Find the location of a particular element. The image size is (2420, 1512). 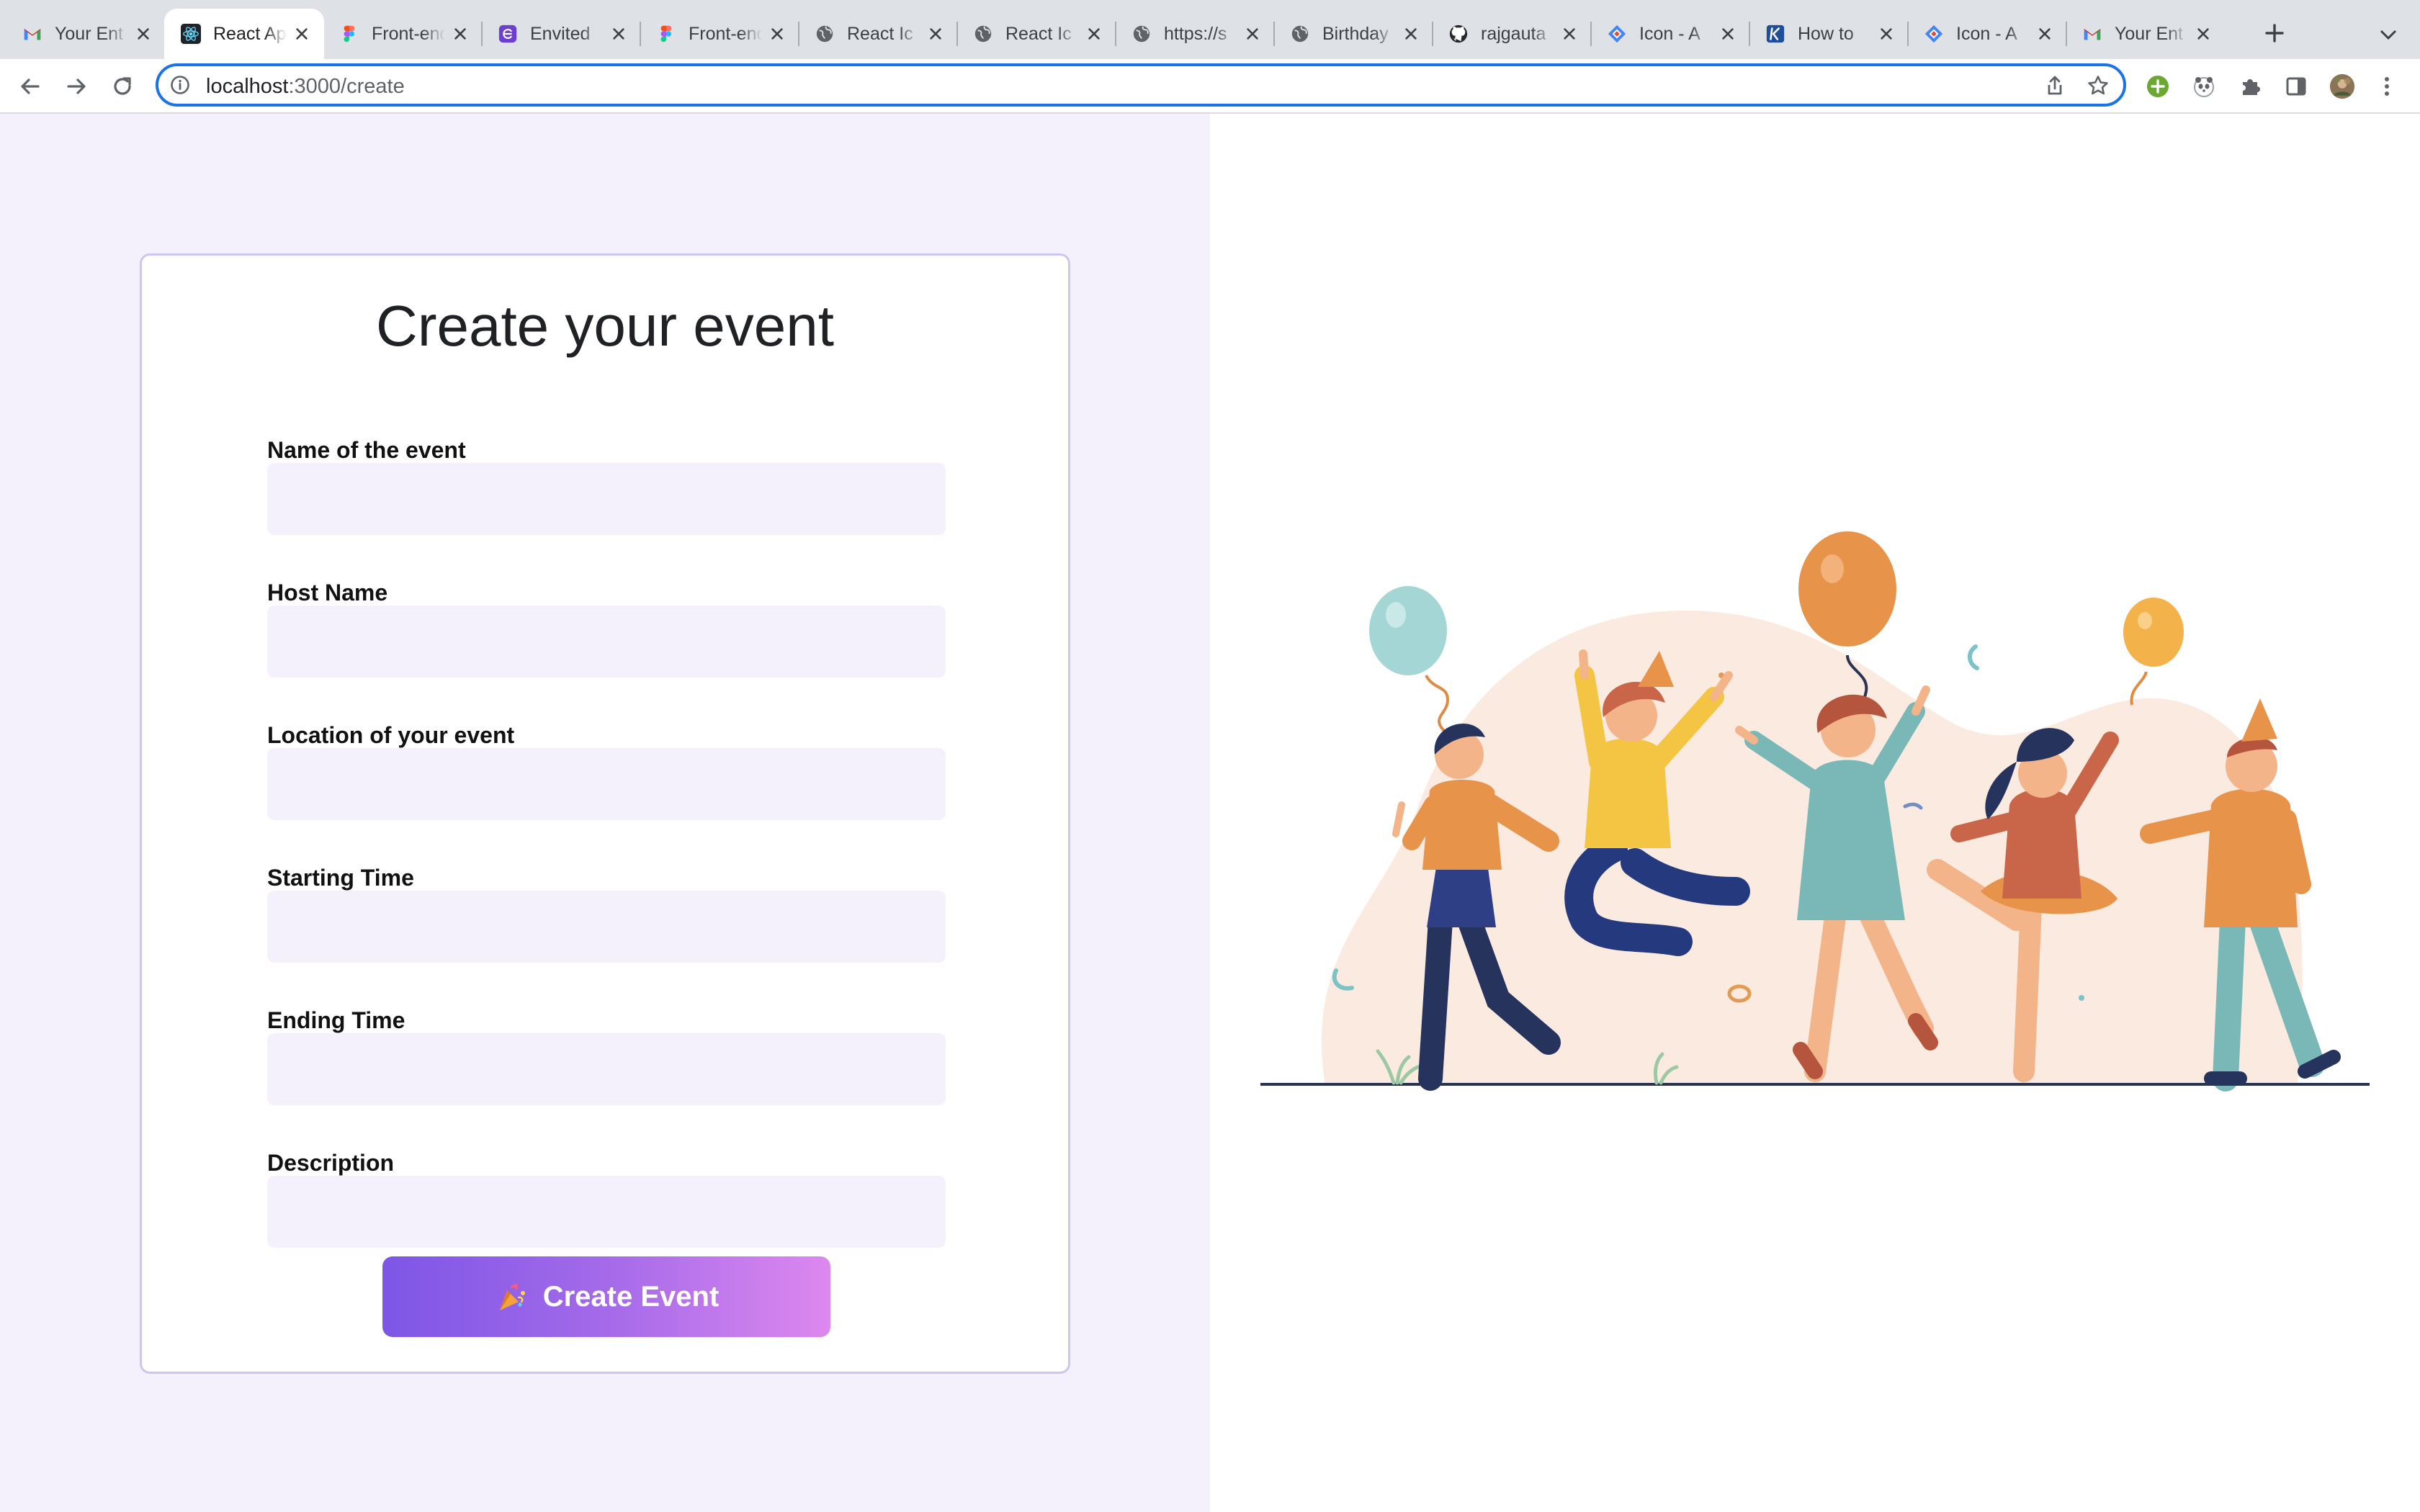

browser-menu-button is located at coordinates (2387, 86).